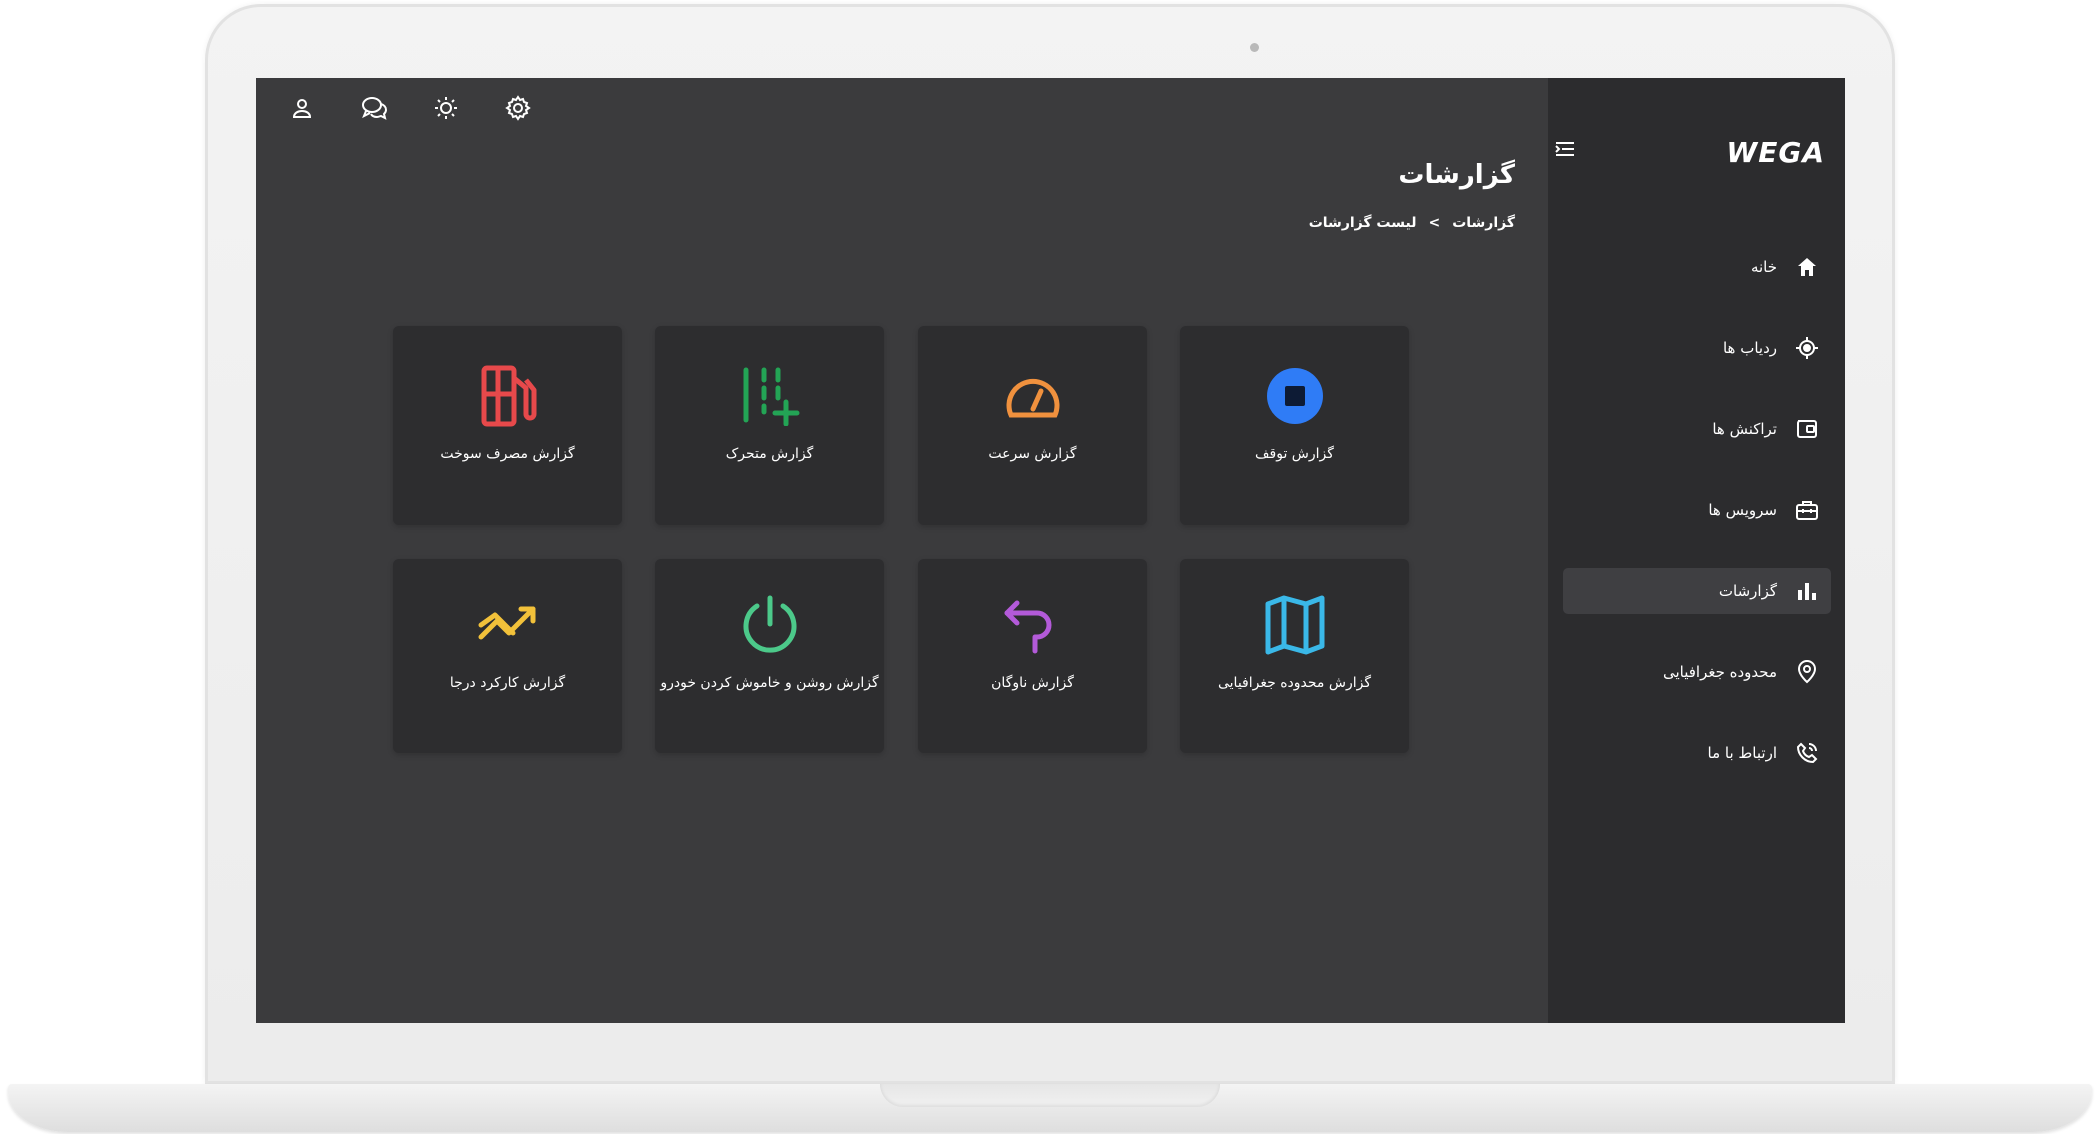  What do you see at coordinates (1807, 510) in the screenshot?
I see `toolbox-icon` at bounding box center [1807, 510].